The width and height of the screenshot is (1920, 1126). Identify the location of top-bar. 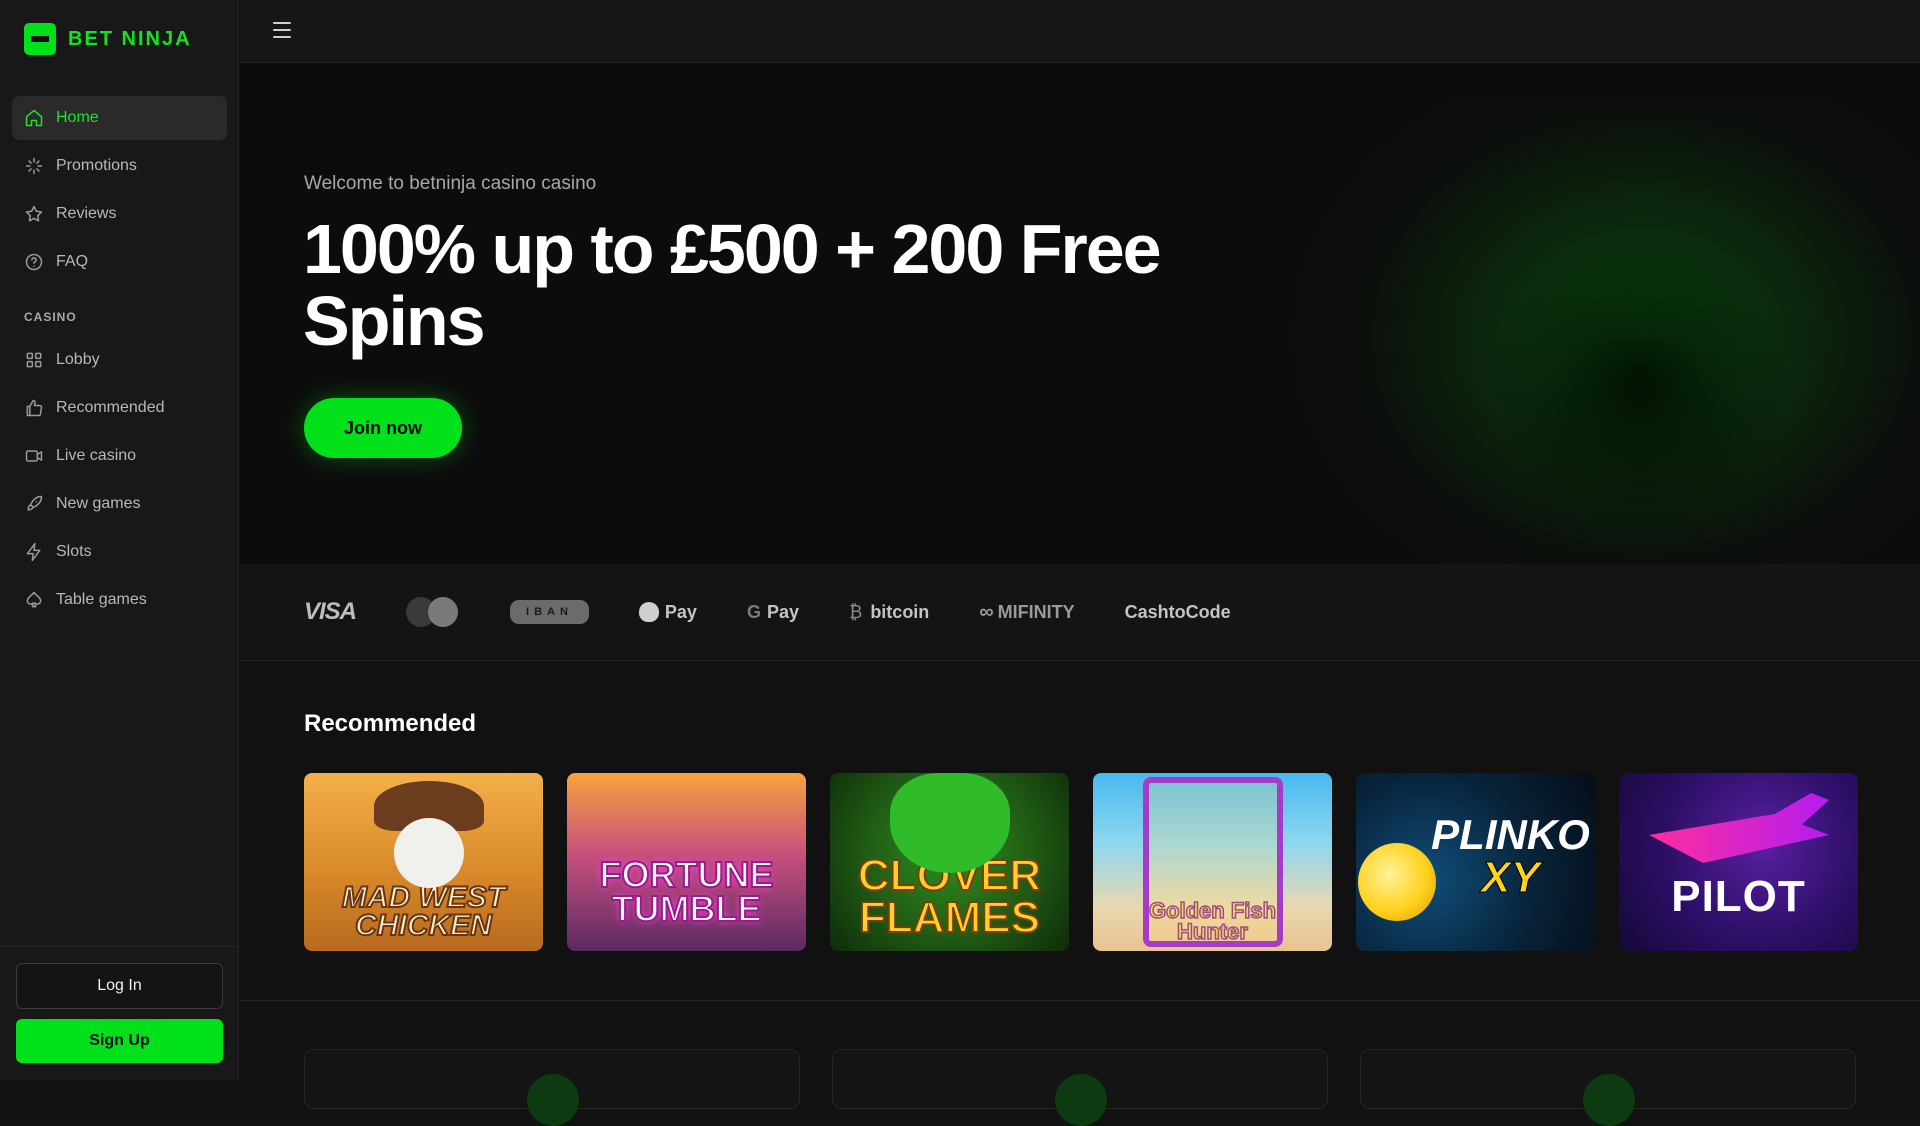
(1080, 31).